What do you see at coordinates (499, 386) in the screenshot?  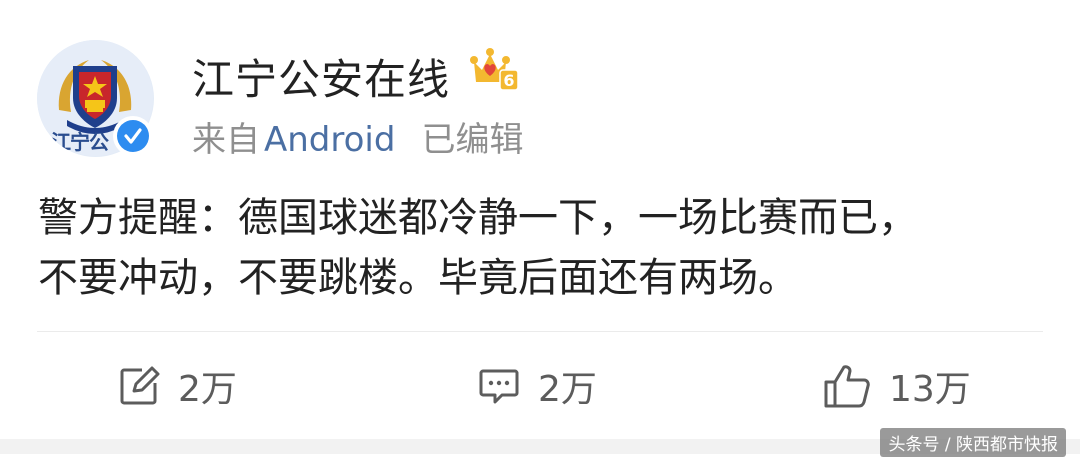 I see `comment-icon` at bounding box center [499, 386].